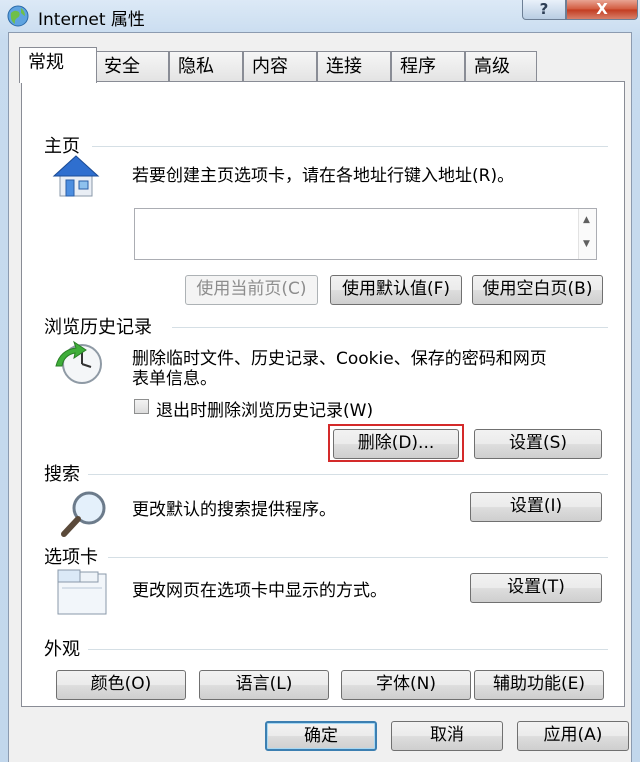 The height and width of the screenshot is (762, 640). I want to click on scroll-up-icon: ▲, so click(586, 220).